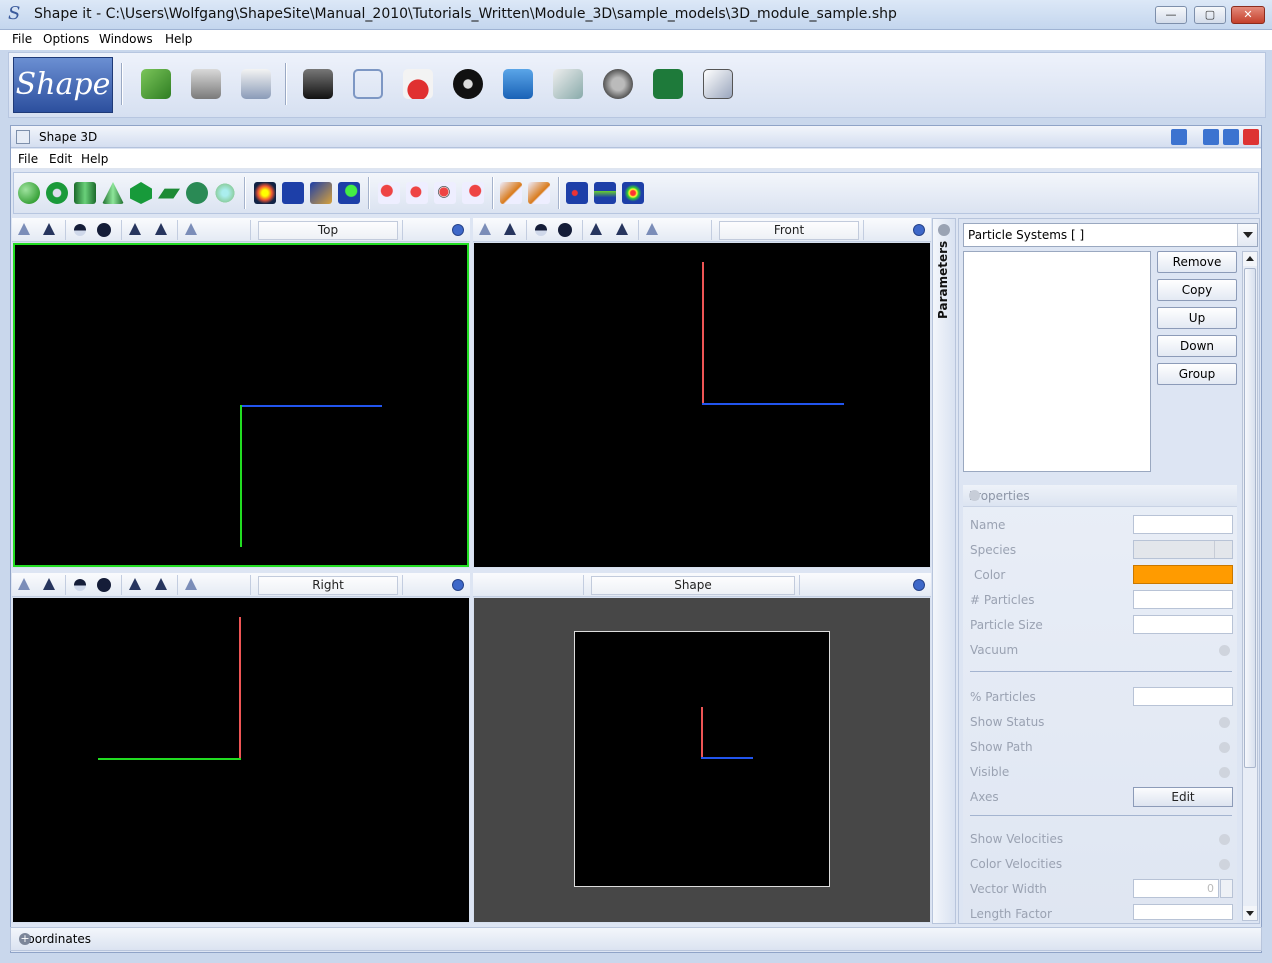 This screenshot has width=1272, height=963. Describe the element at coordinates (197, 193) in the screenshot. I see `disk-icon` at that location.